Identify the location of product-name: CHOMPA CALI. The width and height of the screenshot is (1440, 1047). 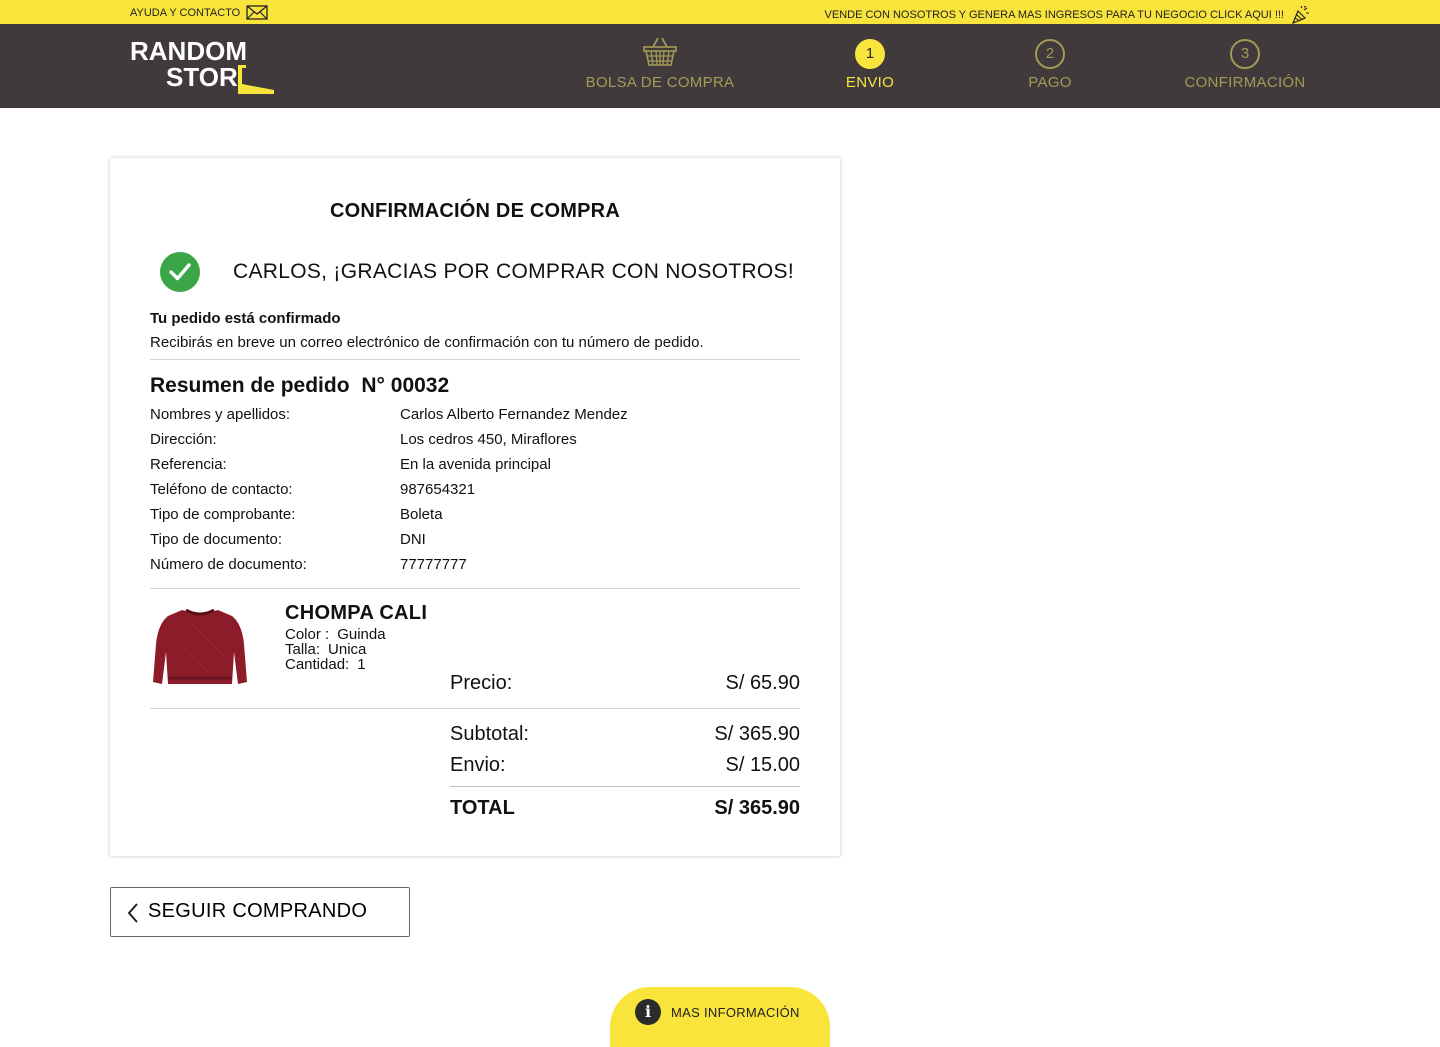
(356, 613).